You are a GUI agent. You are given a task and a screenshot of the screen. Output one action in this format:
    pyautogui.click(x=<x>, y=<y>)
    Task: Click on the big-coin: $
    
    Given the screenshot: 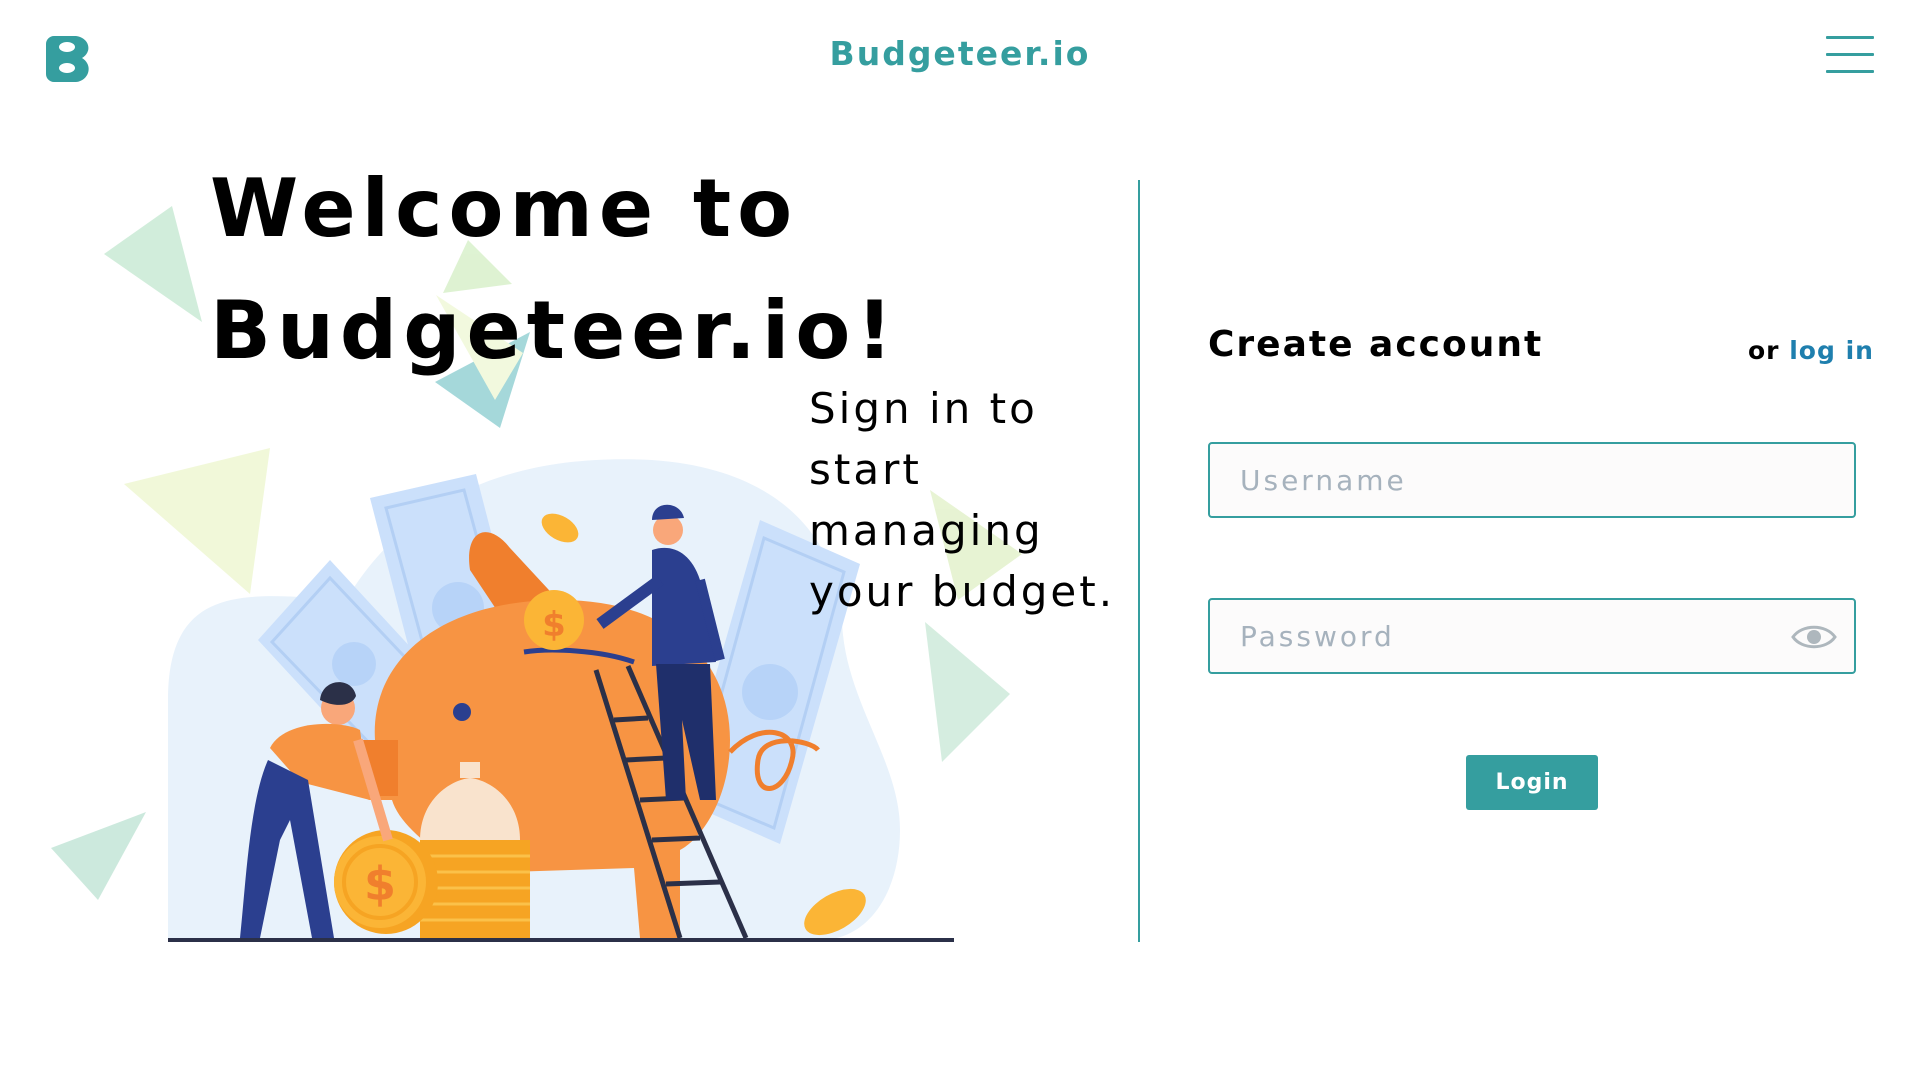 What is the action you would take?
    pyautogui.click(x=386, y=882)
    